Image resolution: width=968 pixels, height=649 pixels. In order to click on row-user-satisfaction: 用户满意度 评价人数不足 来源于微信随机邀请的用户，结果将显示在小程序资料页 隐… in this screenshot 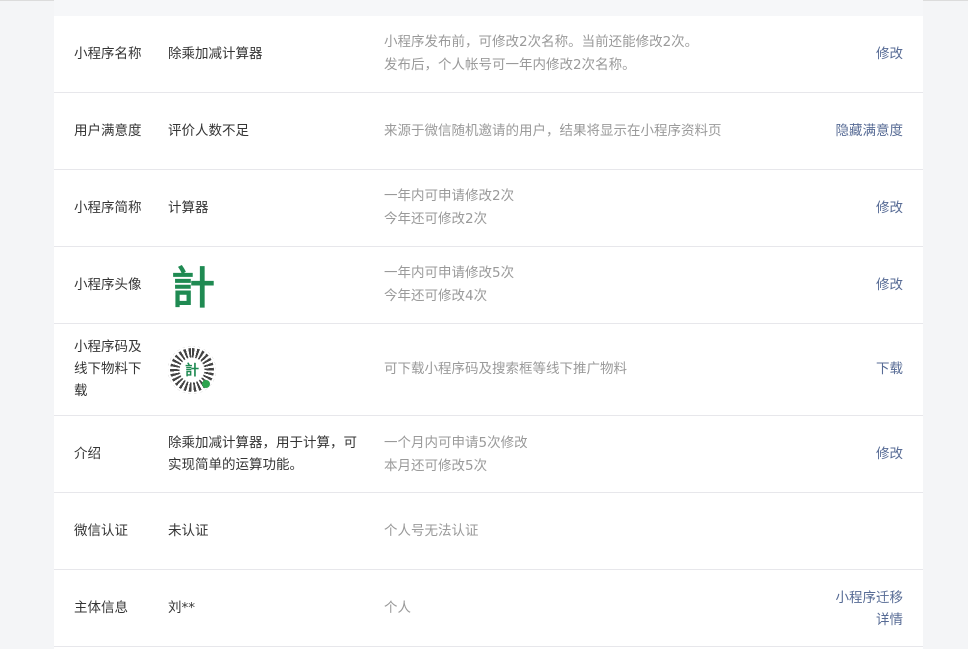, I will do `click(488, 131)`.